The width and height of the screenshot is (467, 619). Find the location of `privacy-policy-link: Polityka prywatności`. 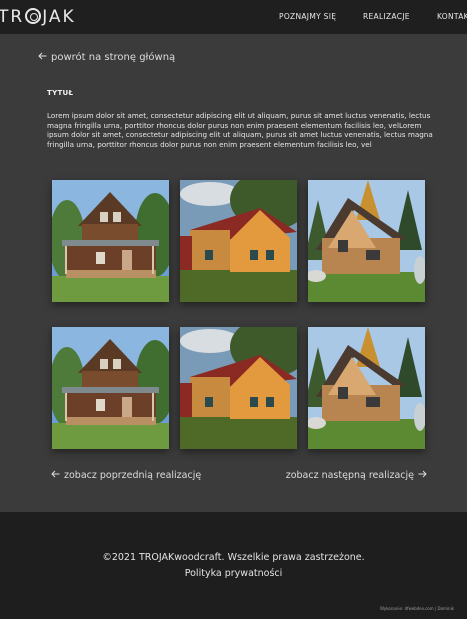

privacy-policy-link: Polityka prywatności is located at coordinates (233, 573).